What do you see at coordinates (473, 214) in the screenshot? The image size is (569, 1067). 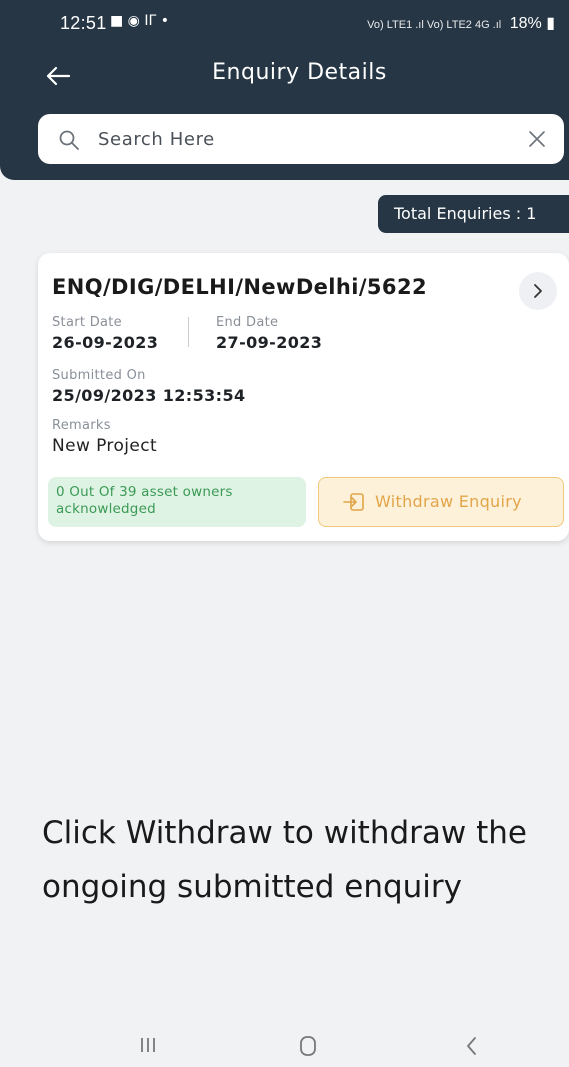 I see `total-enquiries-badge: Total Enquiries : 1` at bounding box center [473, 214].